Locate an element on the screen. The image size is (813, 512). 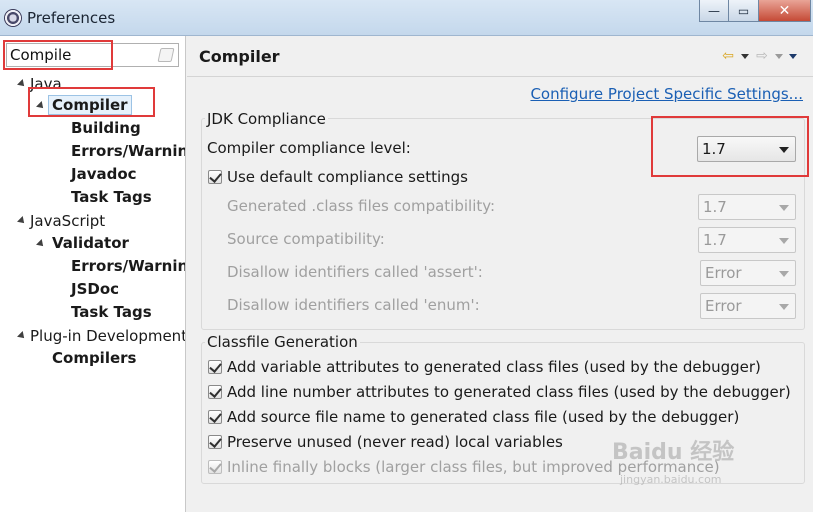
tree-item-label: Java is located at coordinates (46, 84).